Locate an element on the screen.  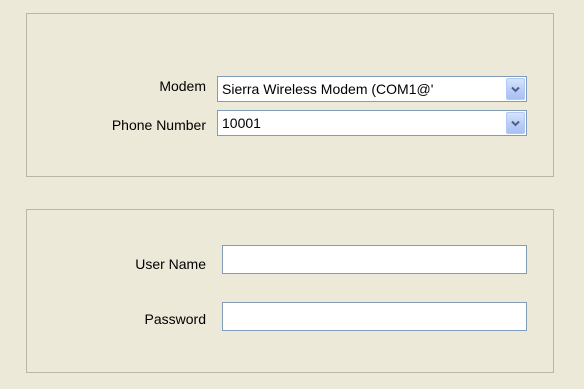
password-label: Password is located at coordinates (175, 319).